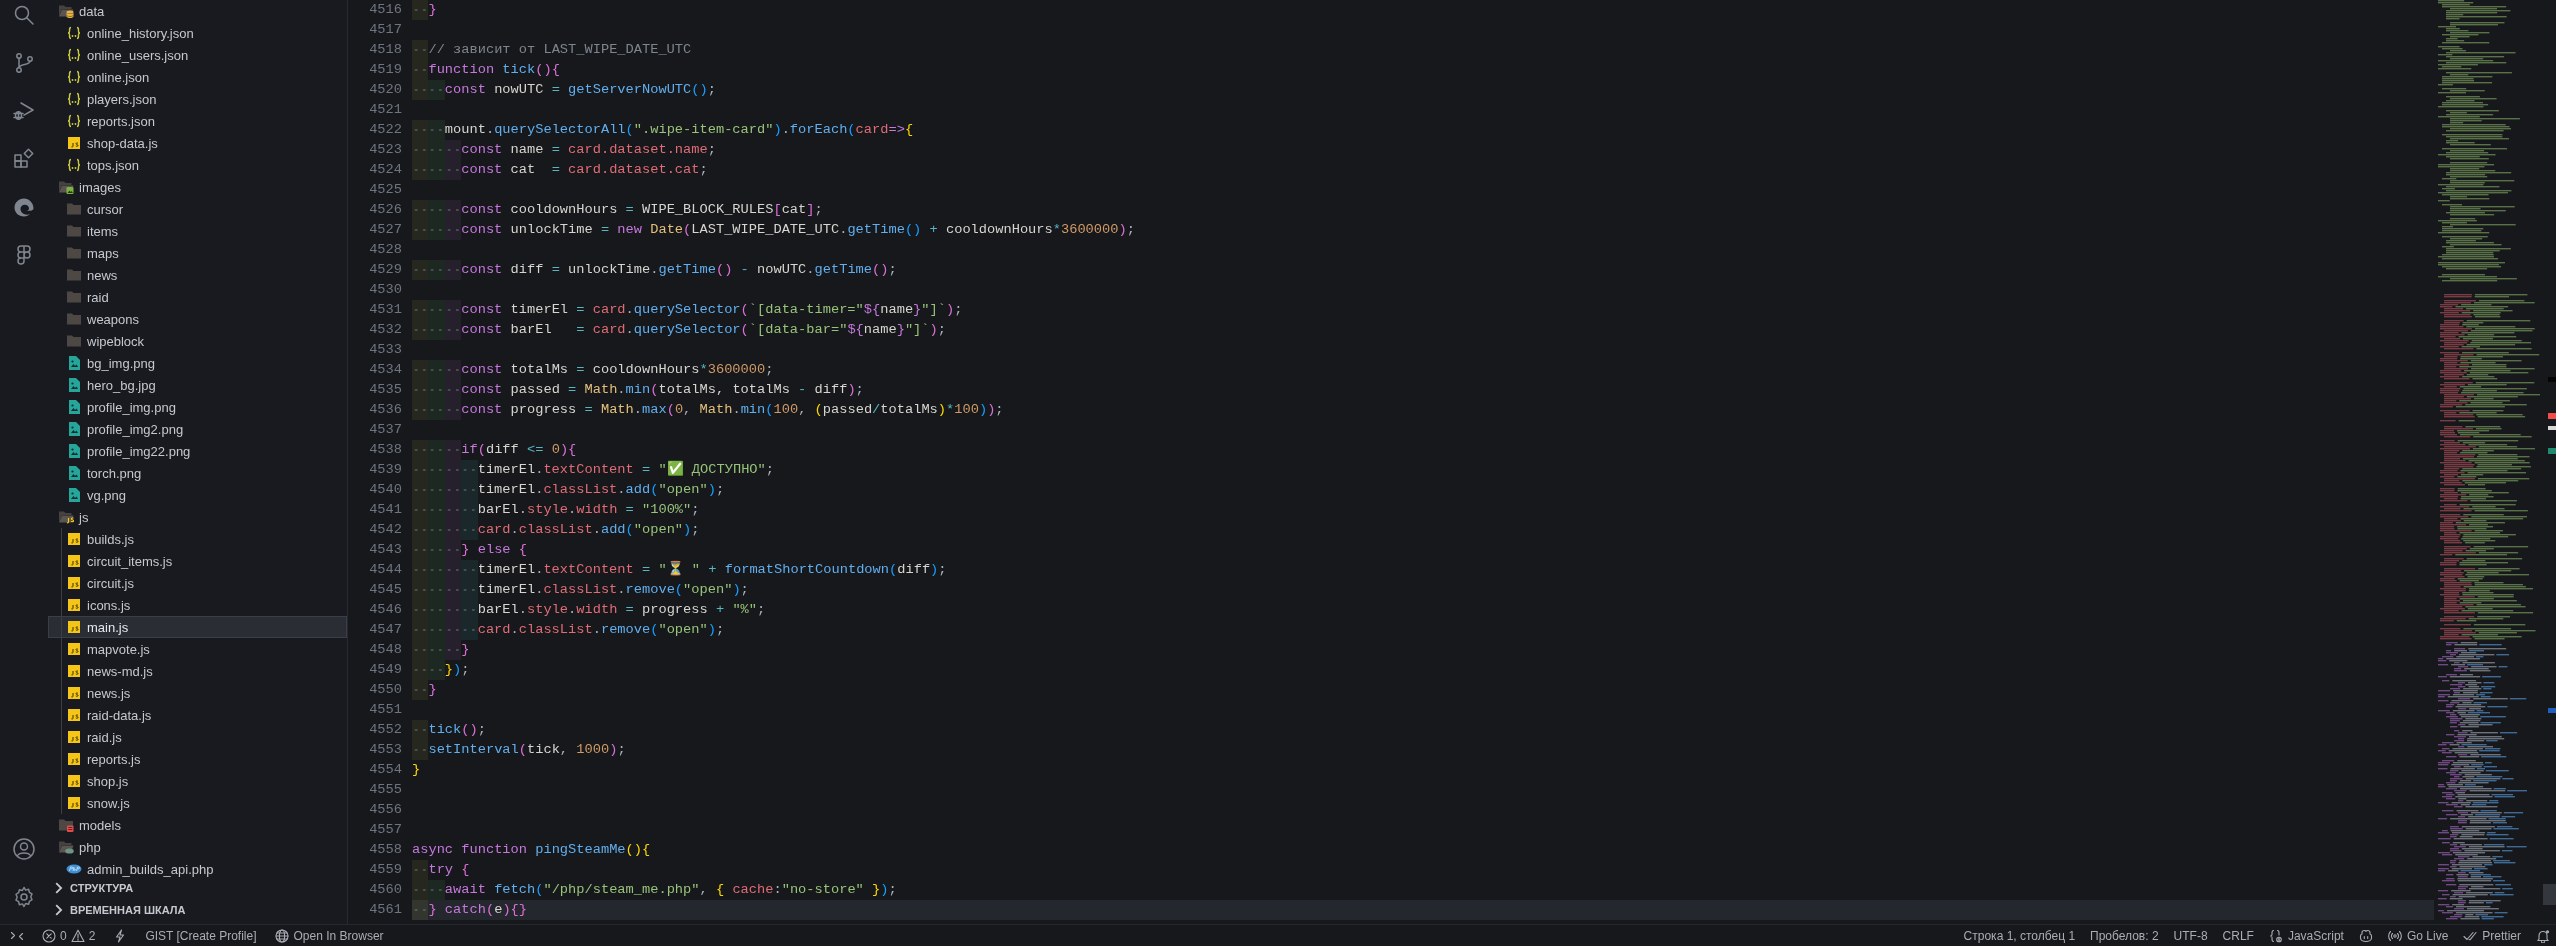  Describe the element at coordinates (670, 890) in the screenshot. I see `code-line: await fetch("/php/steam_me.php", { cache:"no-store" });` at that location.